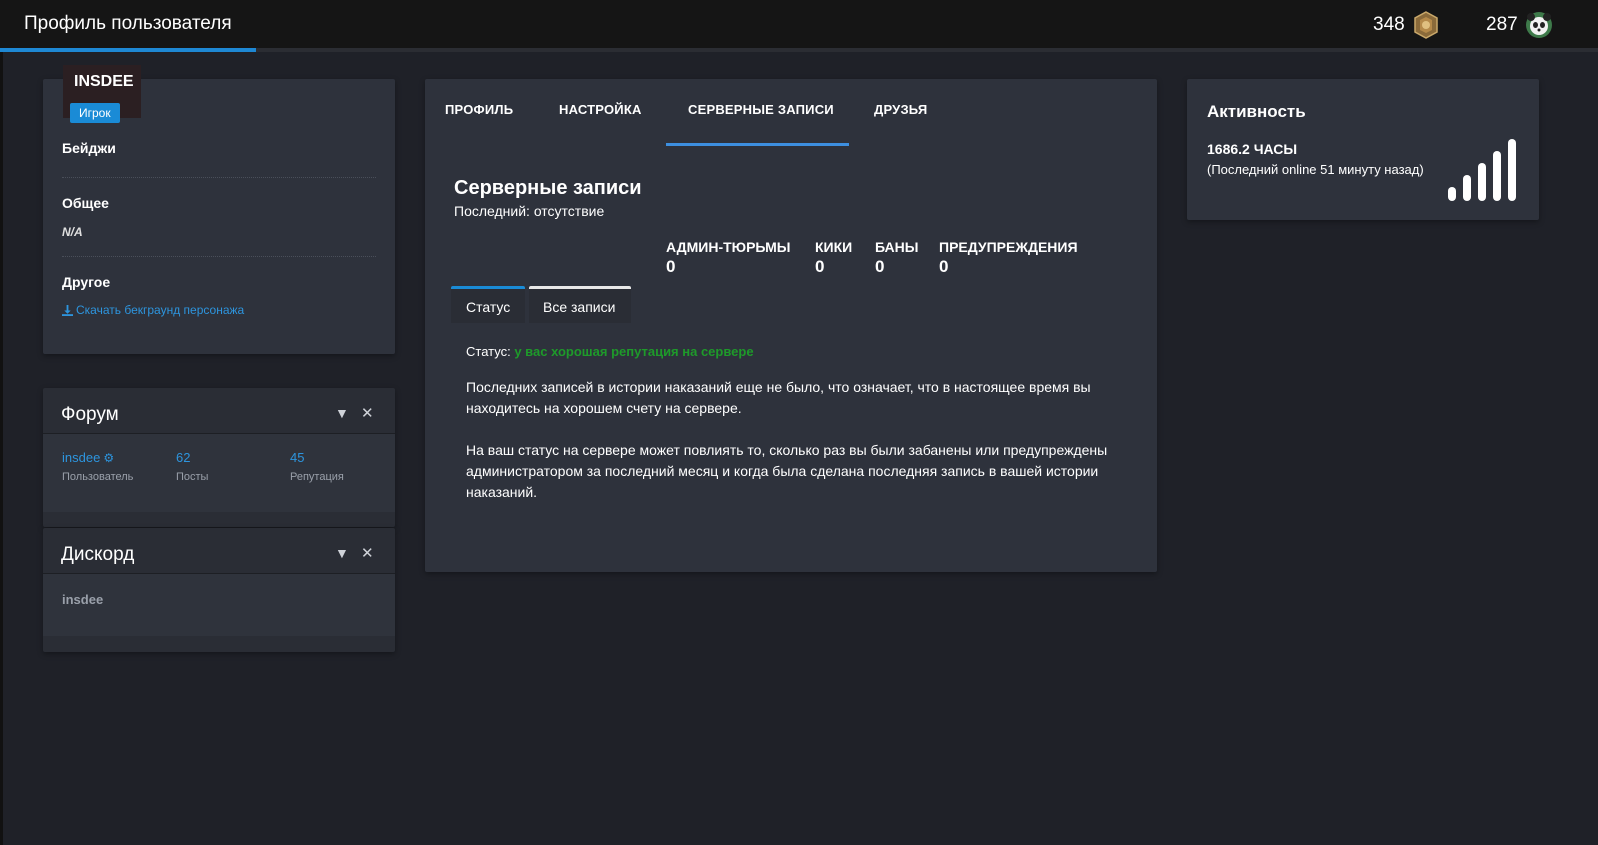 The width and height of the screenshot is (1598, 845). I want to click on tab-profile: ПРОФИЛЬ, so click(479, 109).